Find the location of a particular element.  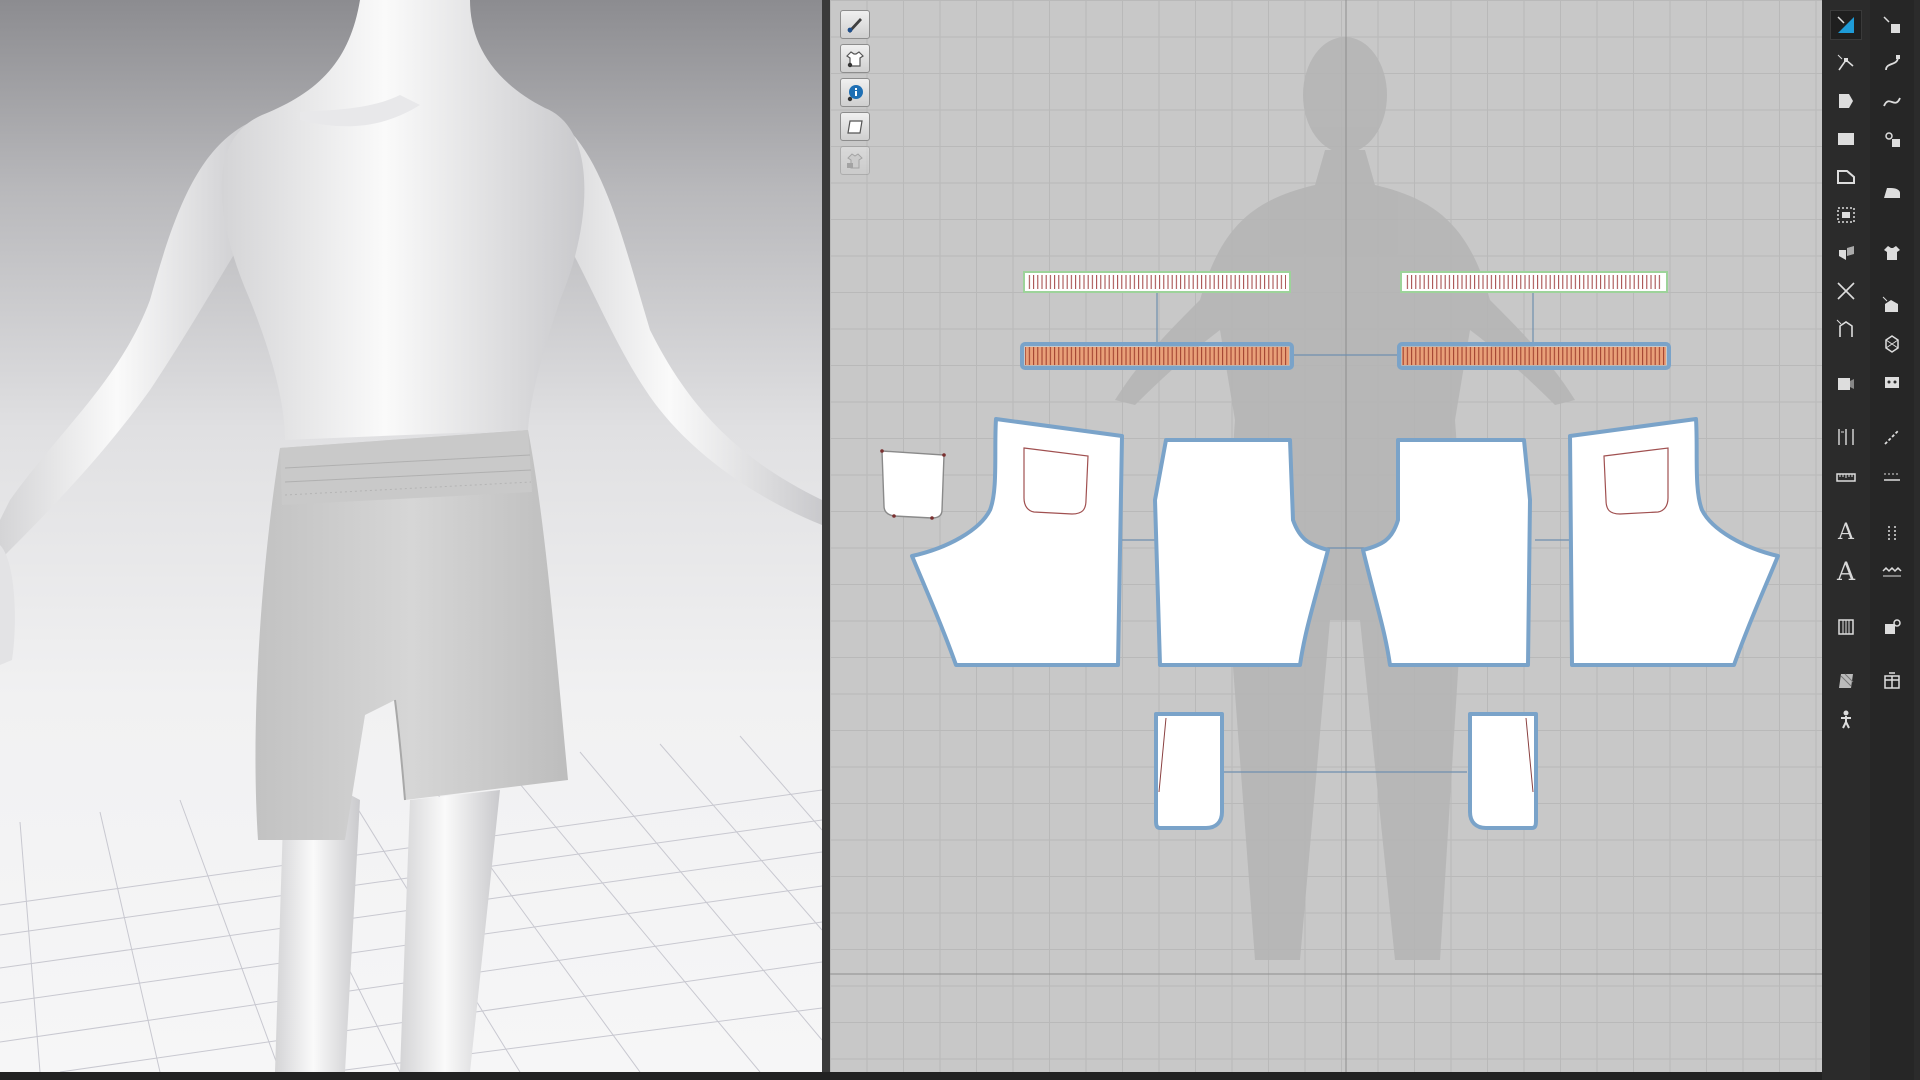

topstitch-tool is located at coordinates (1892, 437).